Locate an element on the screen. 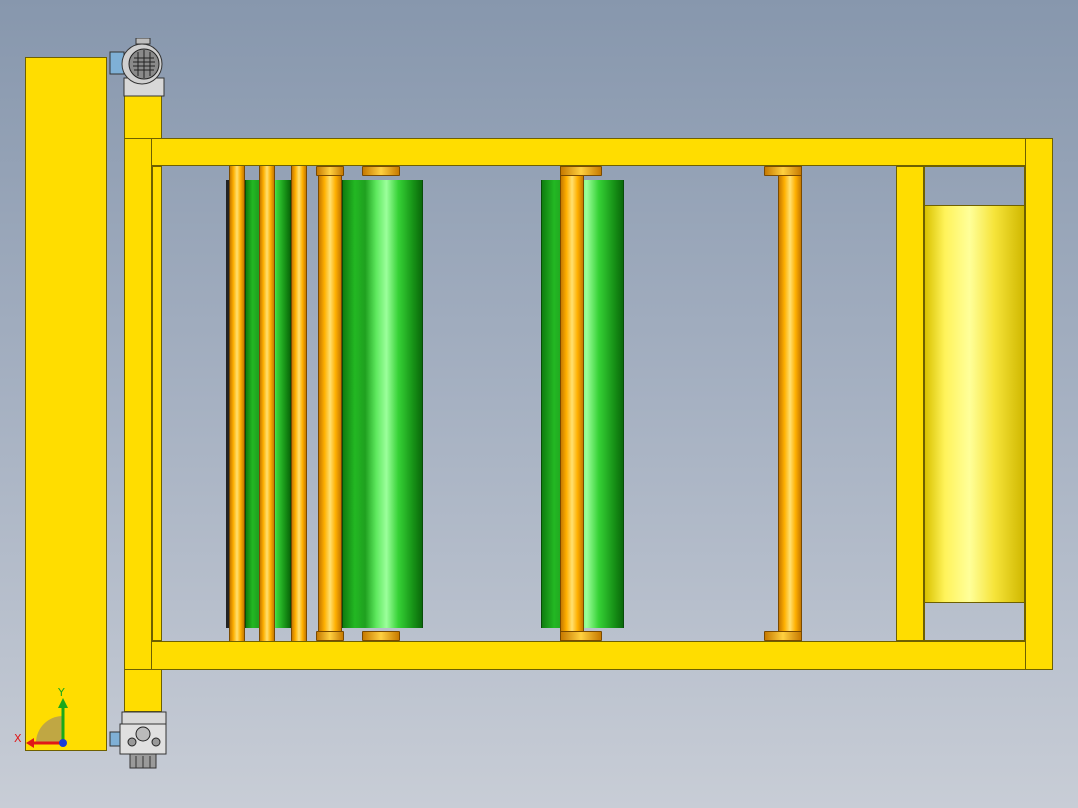  top-mount-post is located at coordinates (143, 117).